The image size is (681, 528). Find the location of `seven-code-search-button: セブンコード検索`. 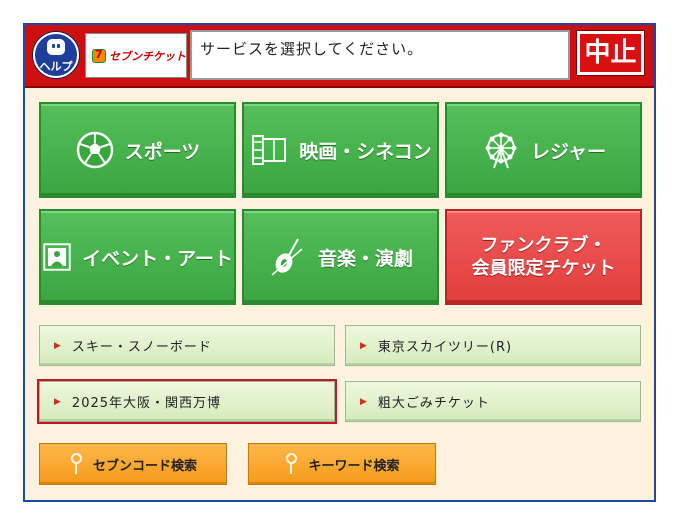

seven-code-search-button: セブンコード検索 is located at coordinates (133, 464).